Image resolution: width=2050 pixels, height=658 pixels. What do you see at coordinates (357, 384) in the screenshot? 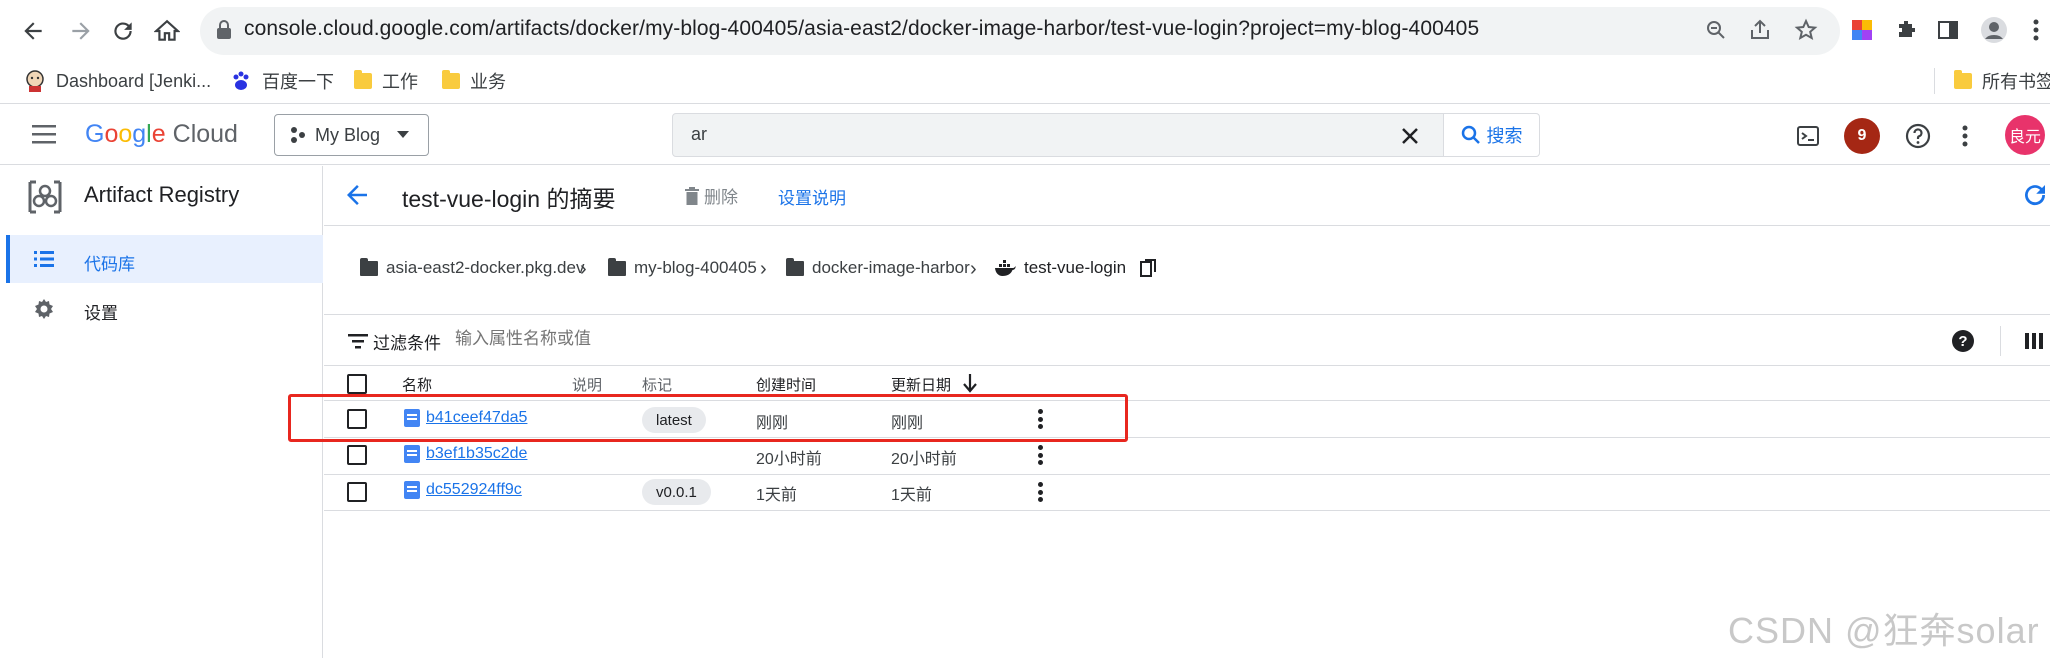
I see `select-all-checkbox` at bounding box center [357, 384].